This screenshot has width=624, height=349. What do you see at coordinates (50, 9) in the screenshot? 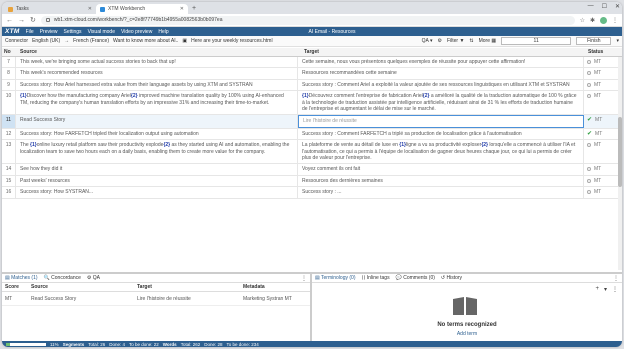
I see `browser-tab-tasks: Tasks ✕` at bounding box center [50, 9].